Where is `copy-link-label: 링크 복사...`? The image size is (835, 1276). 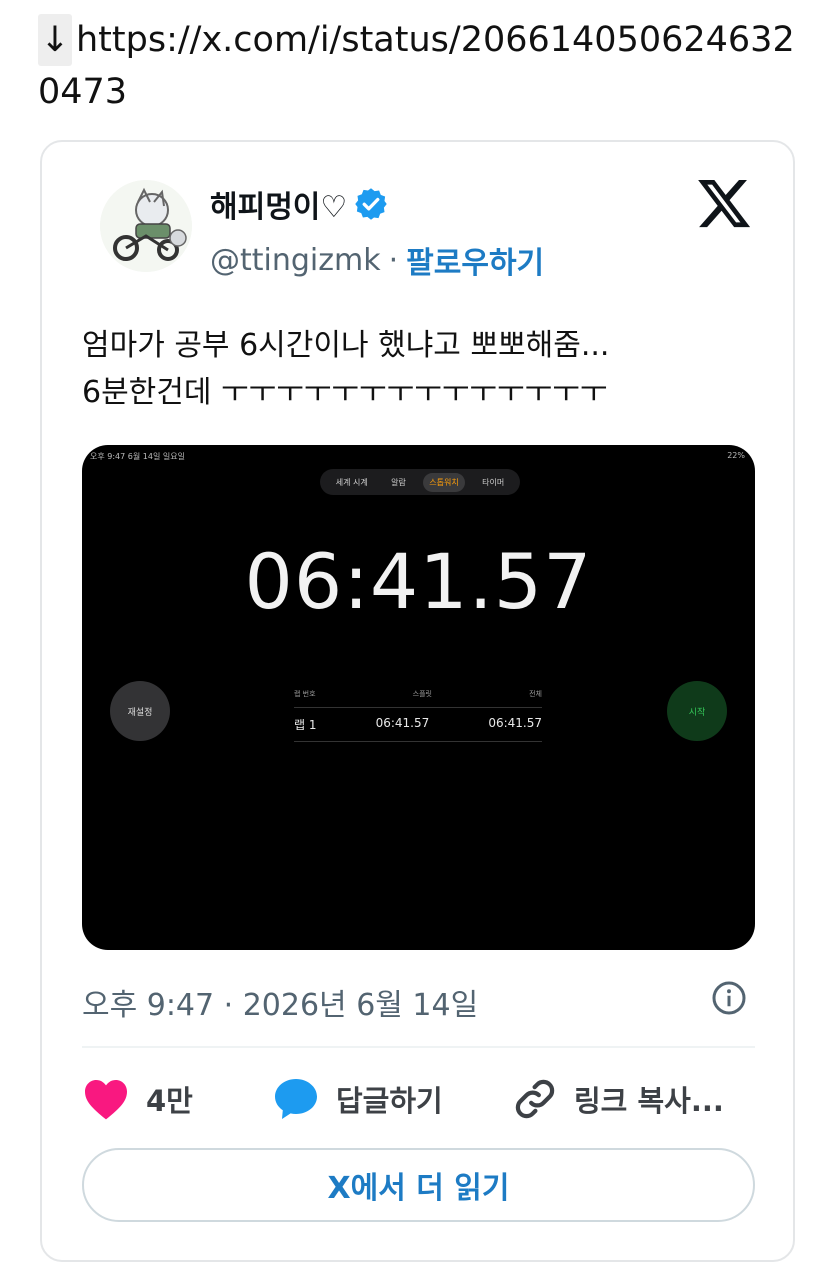
copy-link-label: 링크 복사... is located at coordinates (649, 1101).